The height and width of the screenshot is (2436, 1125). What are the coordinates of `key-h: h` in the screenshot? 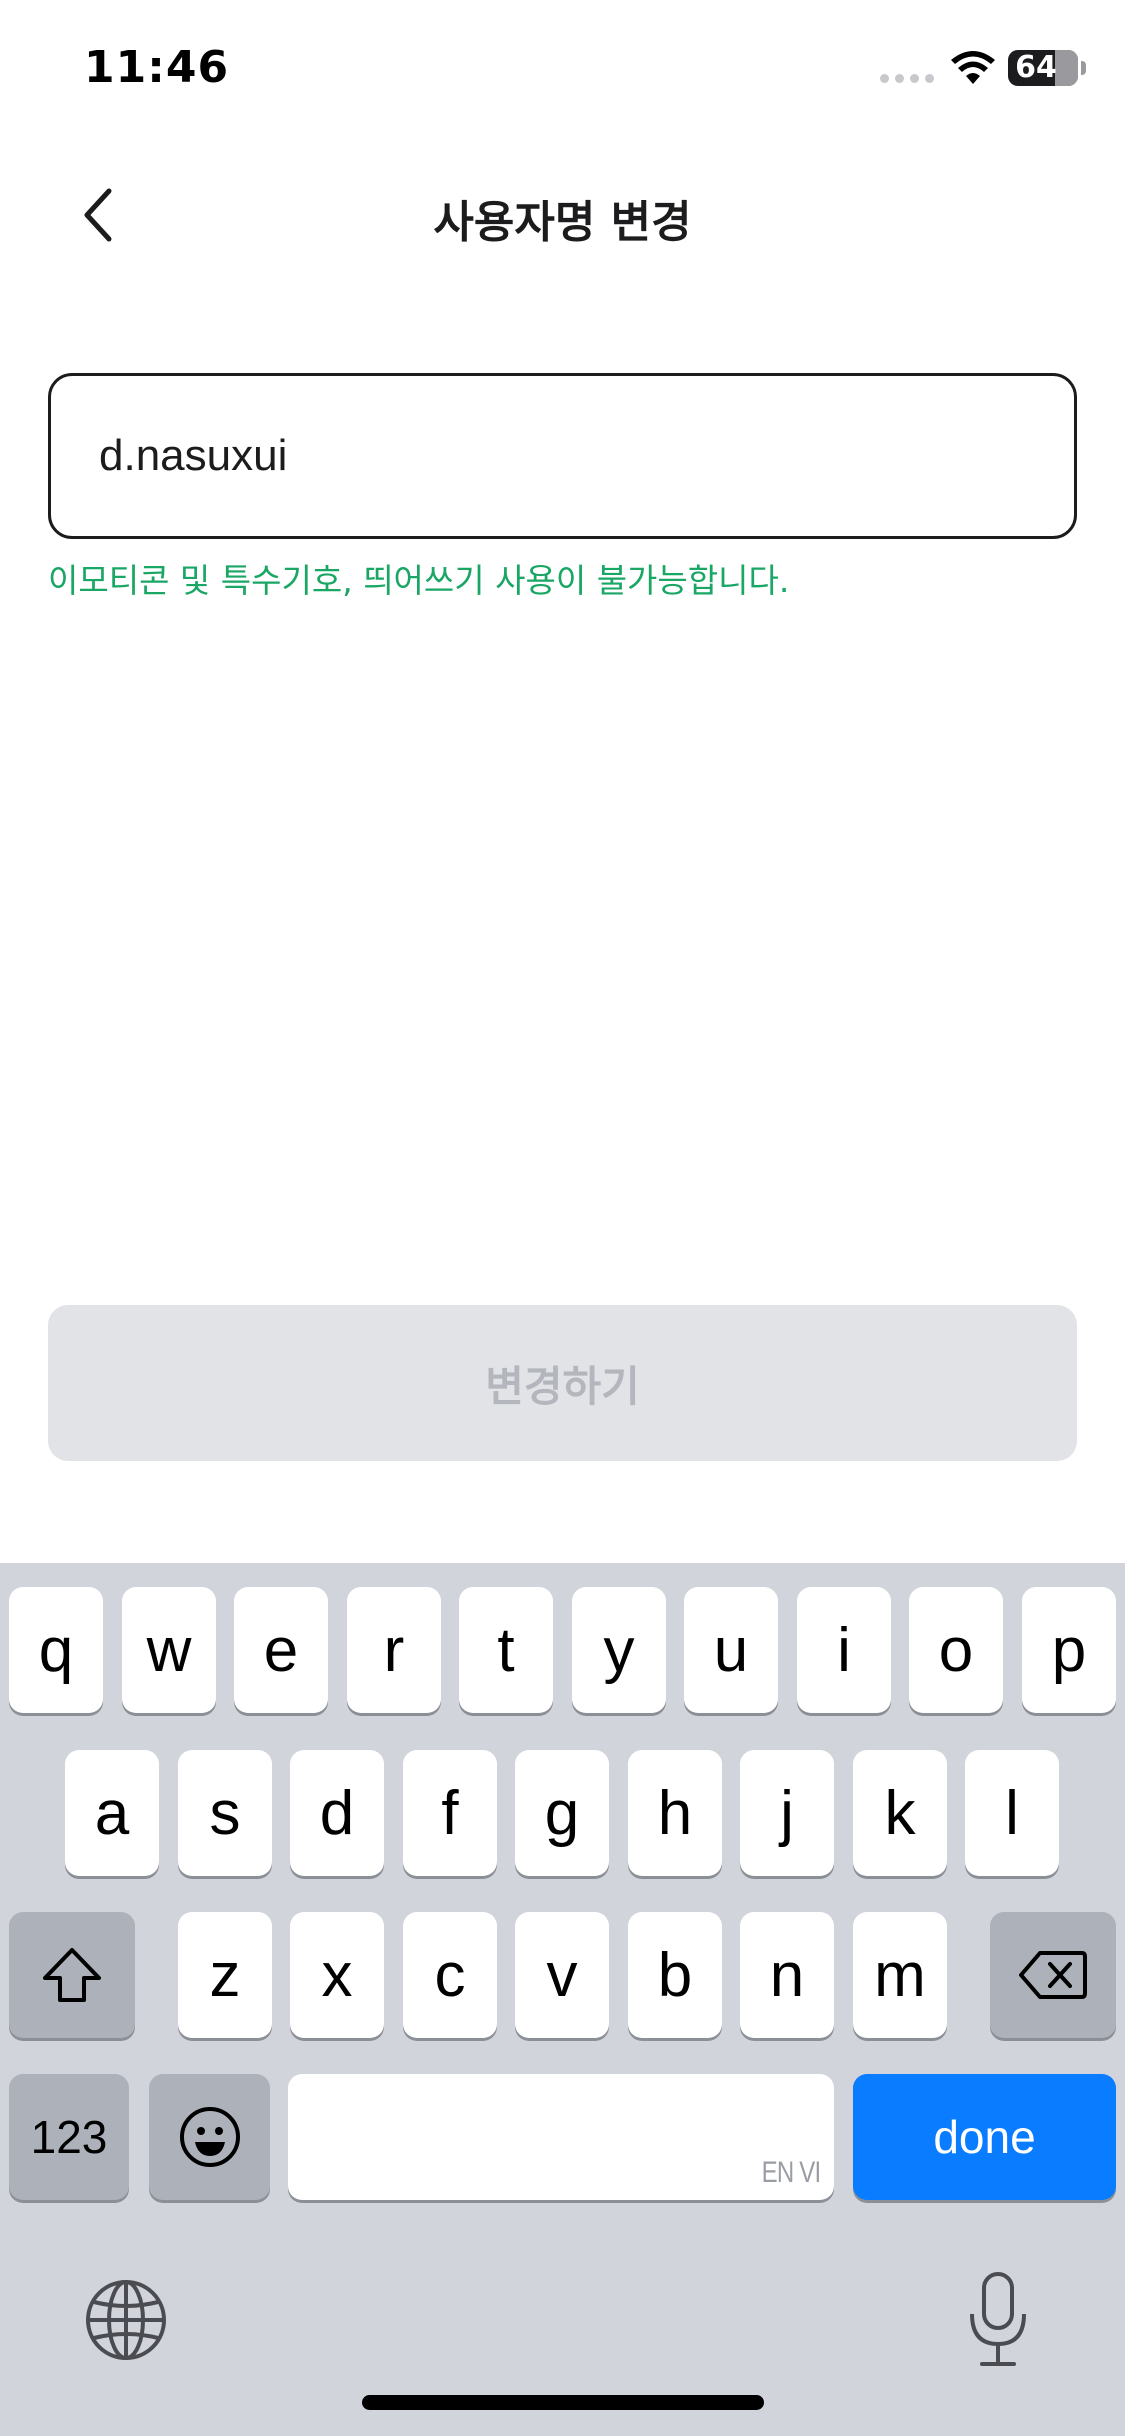 It's located at (675, 1813).